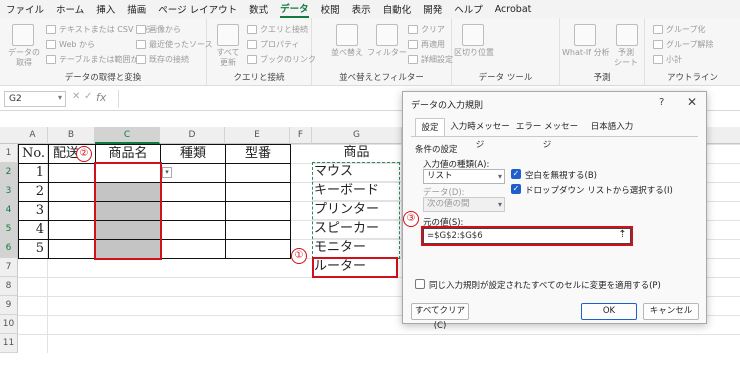 Image resolution: width=740 pixels, height=365 pixels. Describe the element at coordinates (72, 230) in the screenshot. I see `cell-b5` at that location.